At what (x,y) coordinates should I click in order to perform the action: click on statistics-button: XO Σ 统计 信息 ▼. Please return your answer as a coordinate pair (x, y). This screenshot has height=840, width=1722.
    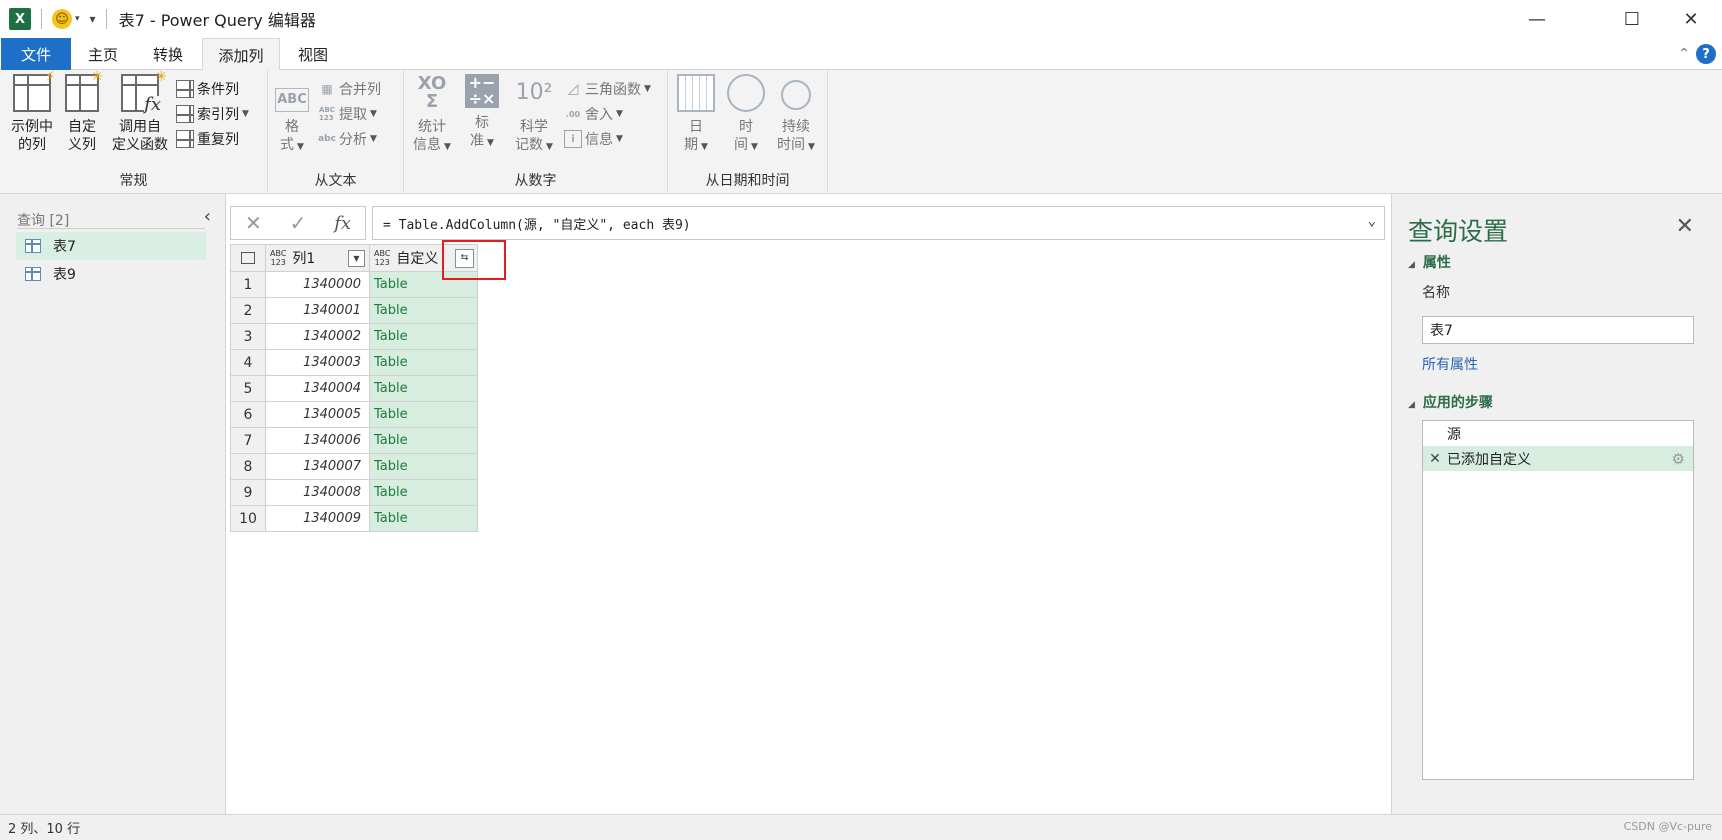
    Looking at the image, I should click on (432, 115).